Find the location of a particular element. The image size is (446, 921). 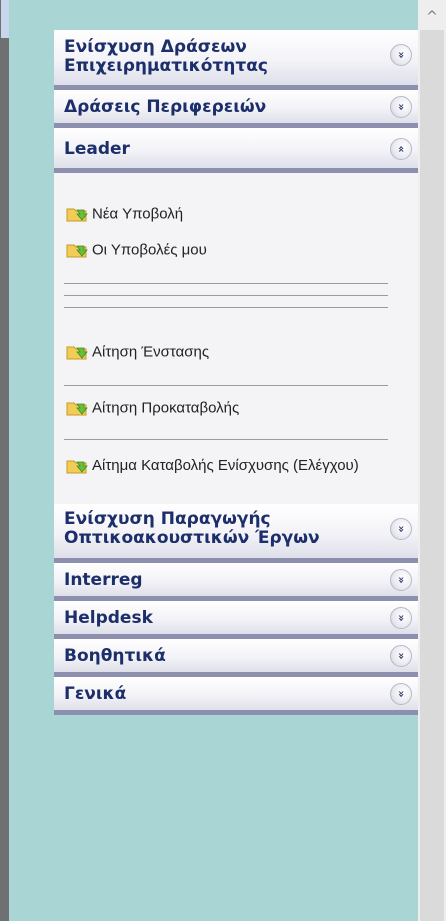

section-title: Helpdesk is located at coordinates (108, 618).